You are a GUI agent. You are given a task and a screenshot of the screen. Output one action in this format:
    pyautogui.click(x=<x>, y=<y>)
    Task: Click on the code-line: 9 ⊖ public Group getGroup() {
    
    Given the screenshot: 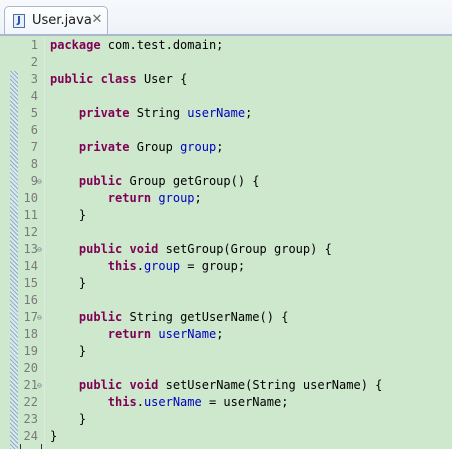 What is the action you would take?
    pyautogui.click(x=226, y=181)
    